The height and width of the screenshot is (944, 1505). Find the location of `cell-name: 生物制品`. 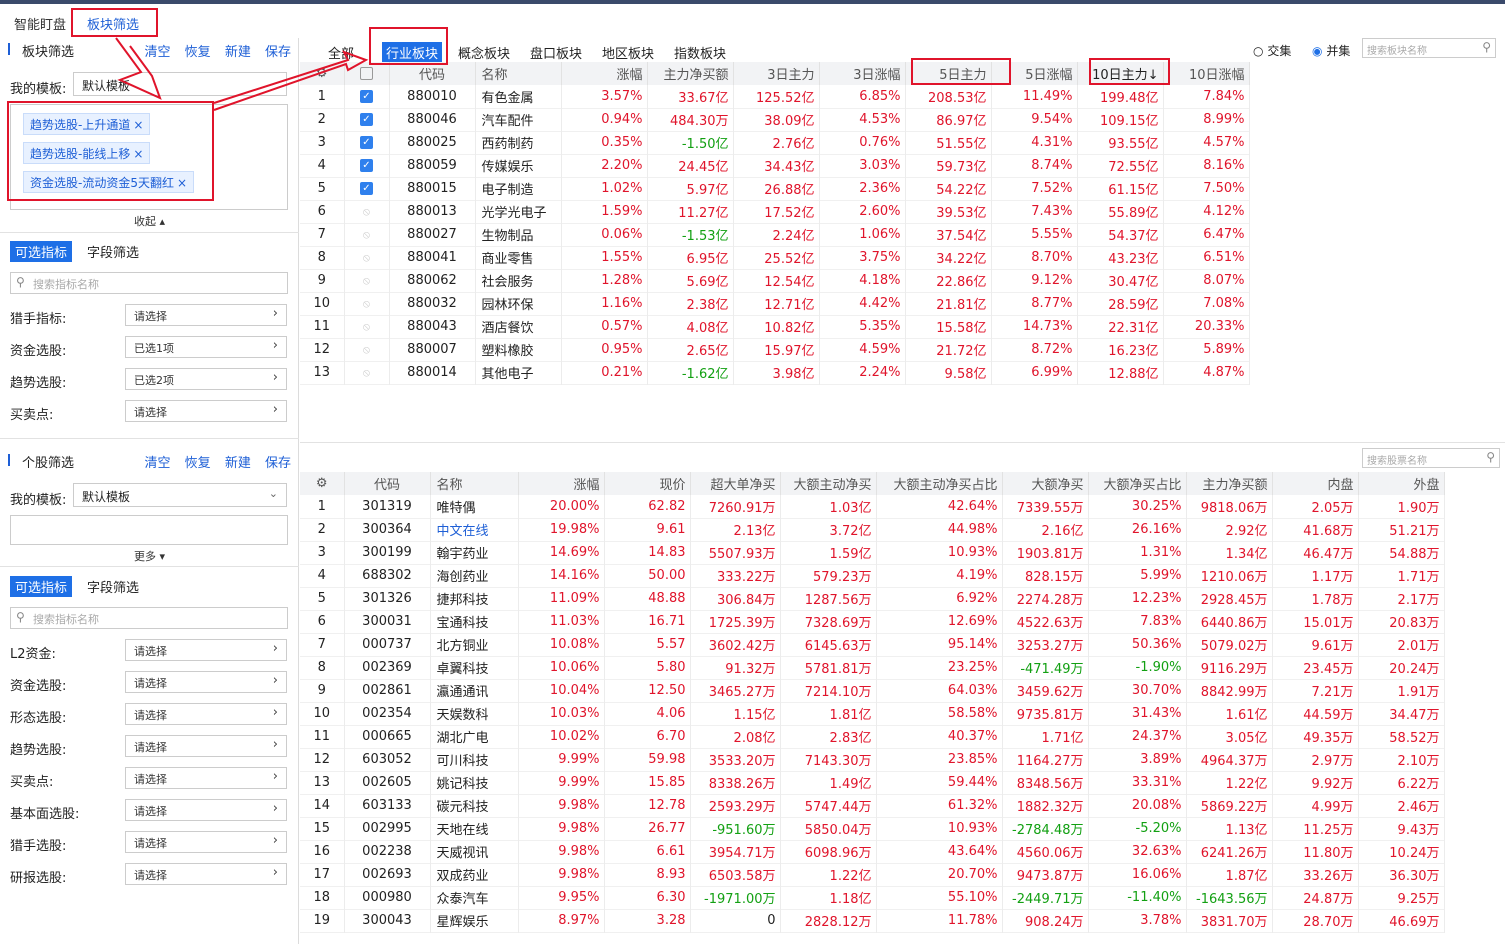

cell-name: 生物制品 is located at coordinates (518, 234).